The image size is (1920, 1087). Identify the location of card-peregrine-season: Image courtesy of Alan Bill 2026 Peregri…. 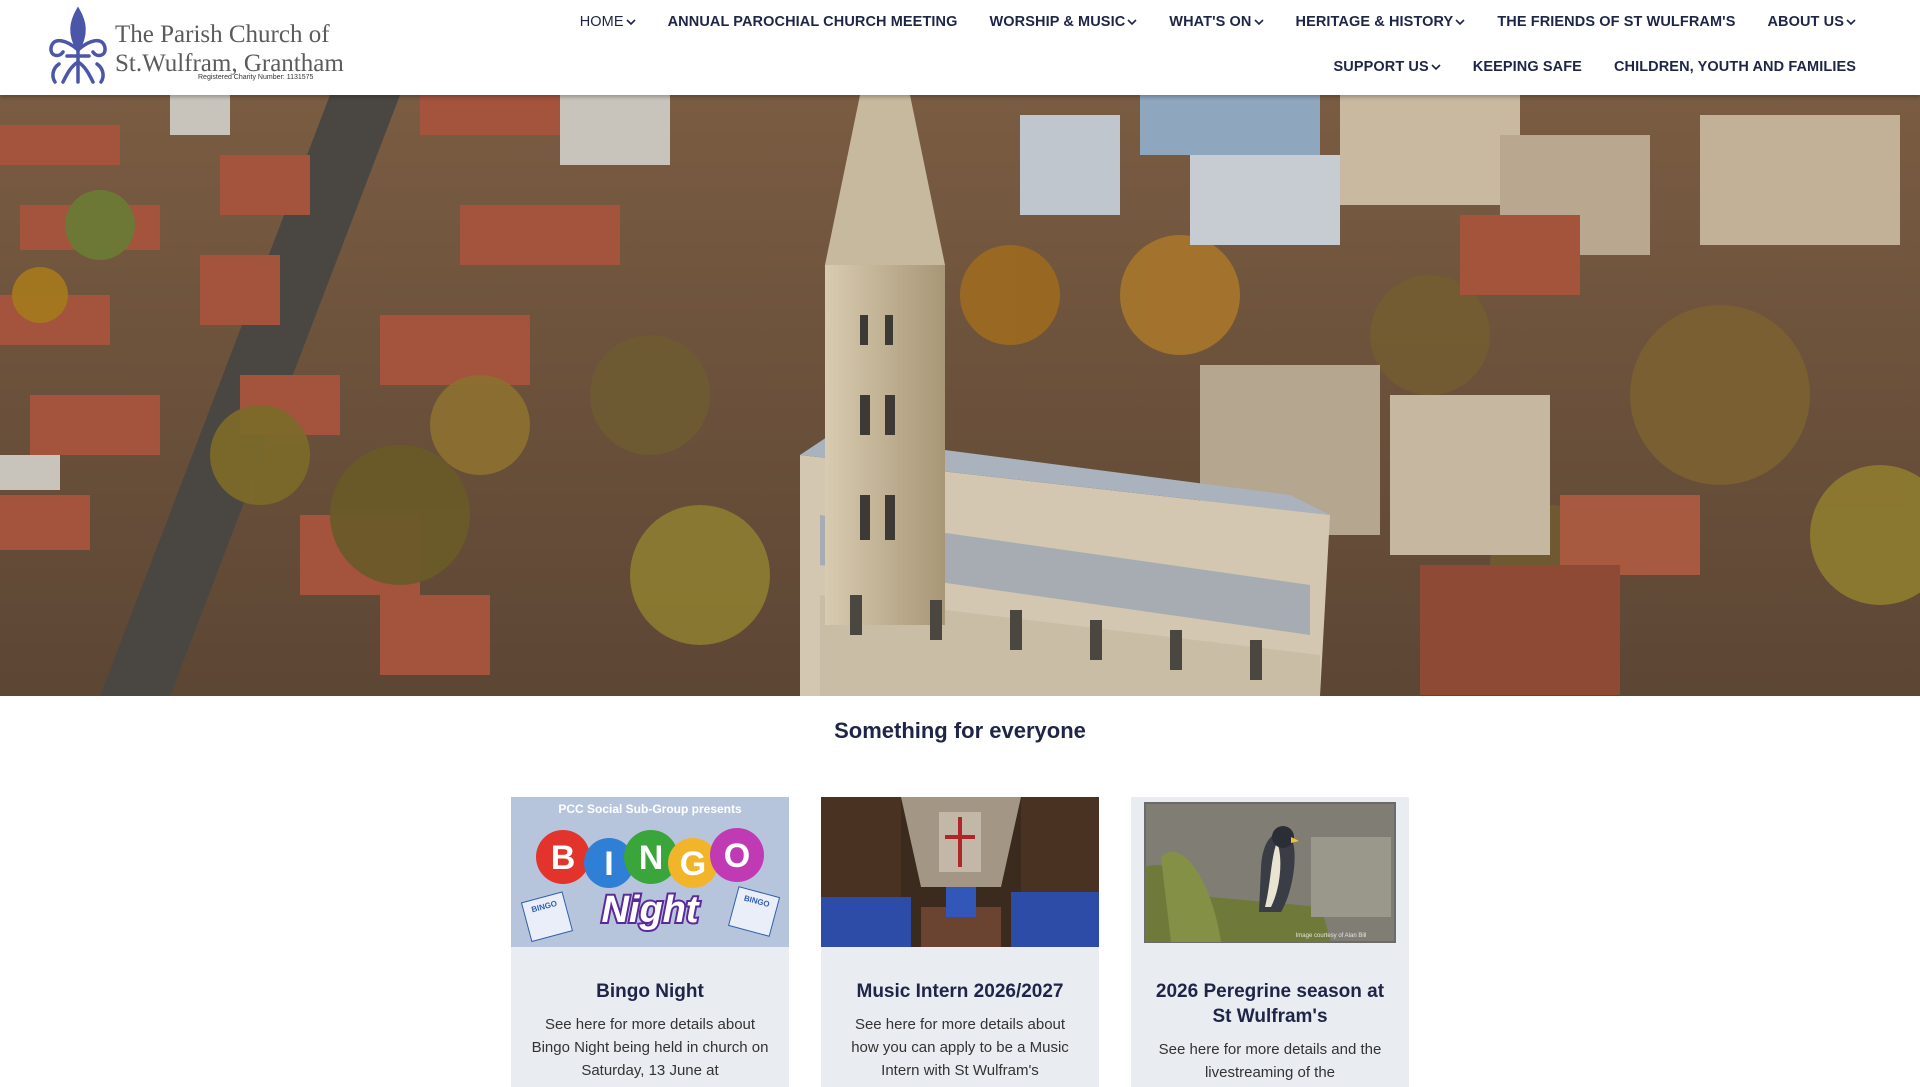
(1270, 942).